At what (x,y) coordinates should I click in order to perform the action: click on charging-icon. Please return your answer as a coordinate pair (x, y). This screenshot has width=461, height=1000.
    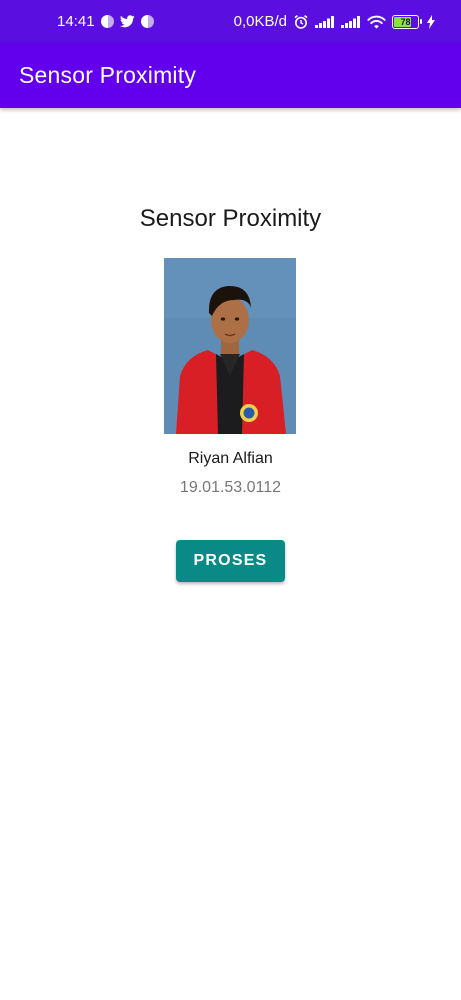
    Looking at the image, I should click on (431, 21).